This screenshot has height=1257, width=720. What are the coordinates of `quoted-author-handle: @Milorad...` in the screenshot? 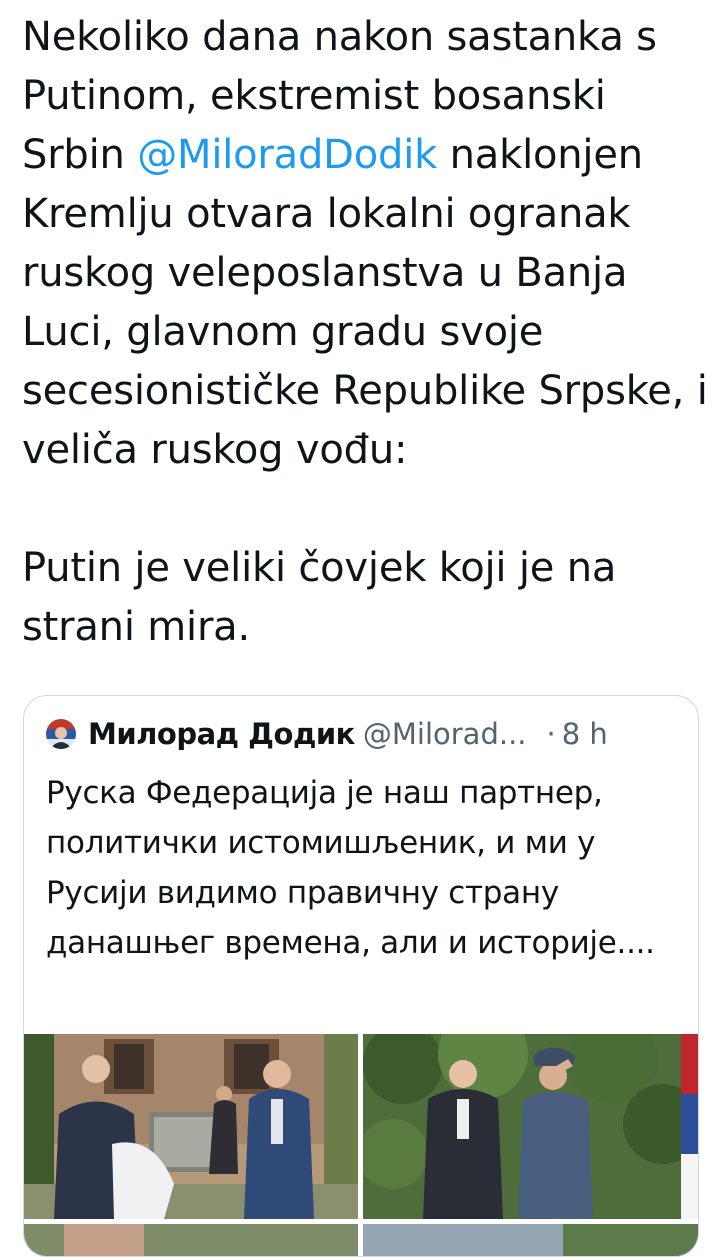 It's located at (445, 734).